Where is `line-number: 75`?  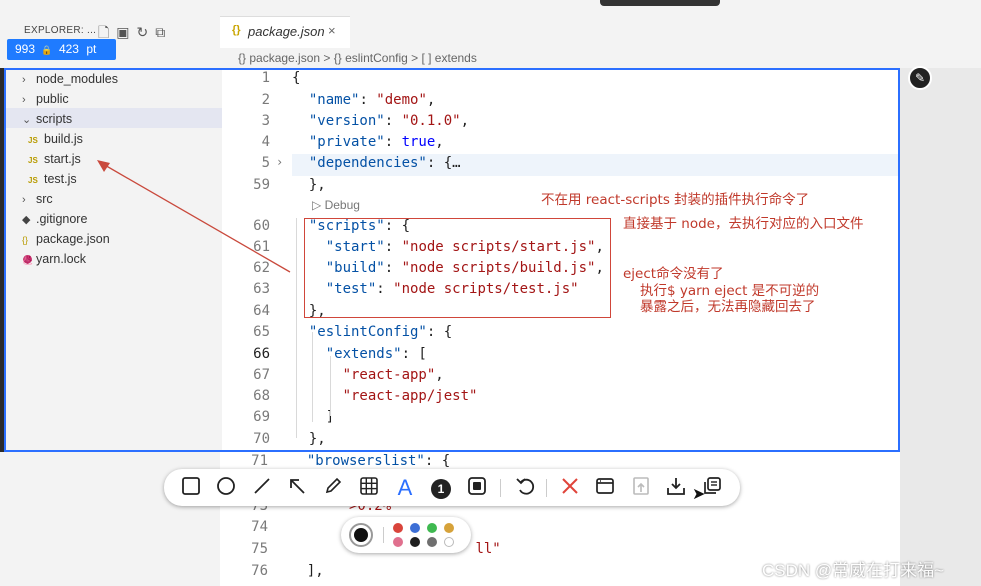 line-number: 75 is located at coordinates (259, 549).